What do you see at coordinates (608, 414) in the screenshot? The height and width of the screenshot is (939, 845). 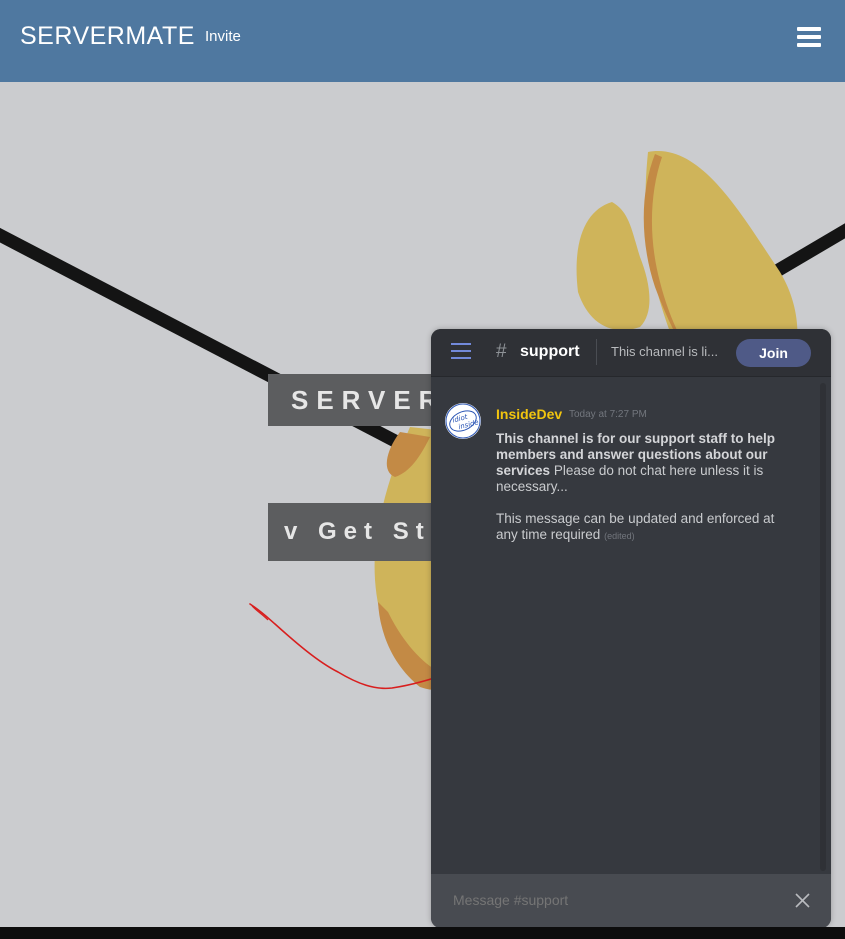 I see `message-timestamp: Today at 7:27 PM` at bounding box center [608, 414].